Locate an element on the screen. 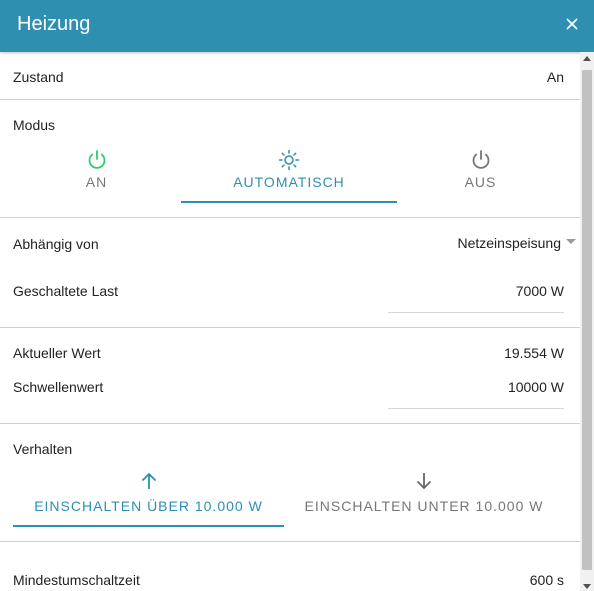 Image resolution: width=594 pixels, height=591 pixels. dependency-select: Netzeinspeisung is located at coordinates (509, 243).